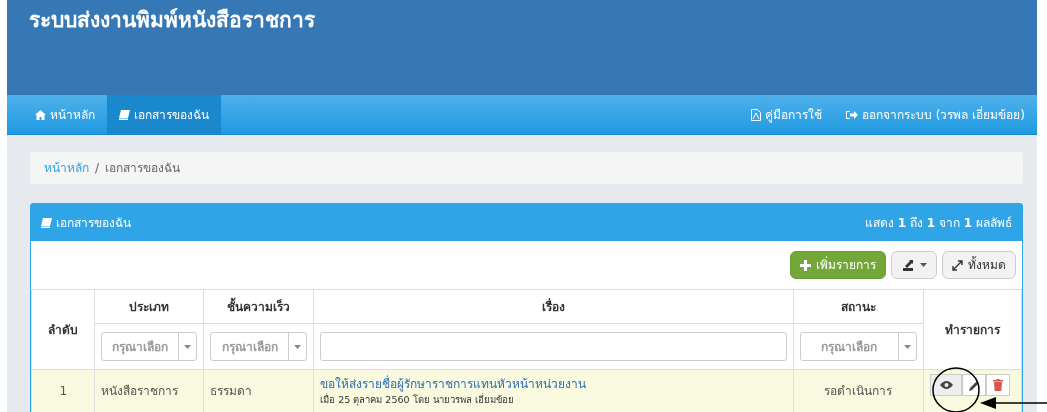 The height and width of the screenshot is (412, 1047). What do you see at coordinates (979, 265) in the screenshot?
I see `expand-button: ทั้งหมด` at bounding box center [979, 265].